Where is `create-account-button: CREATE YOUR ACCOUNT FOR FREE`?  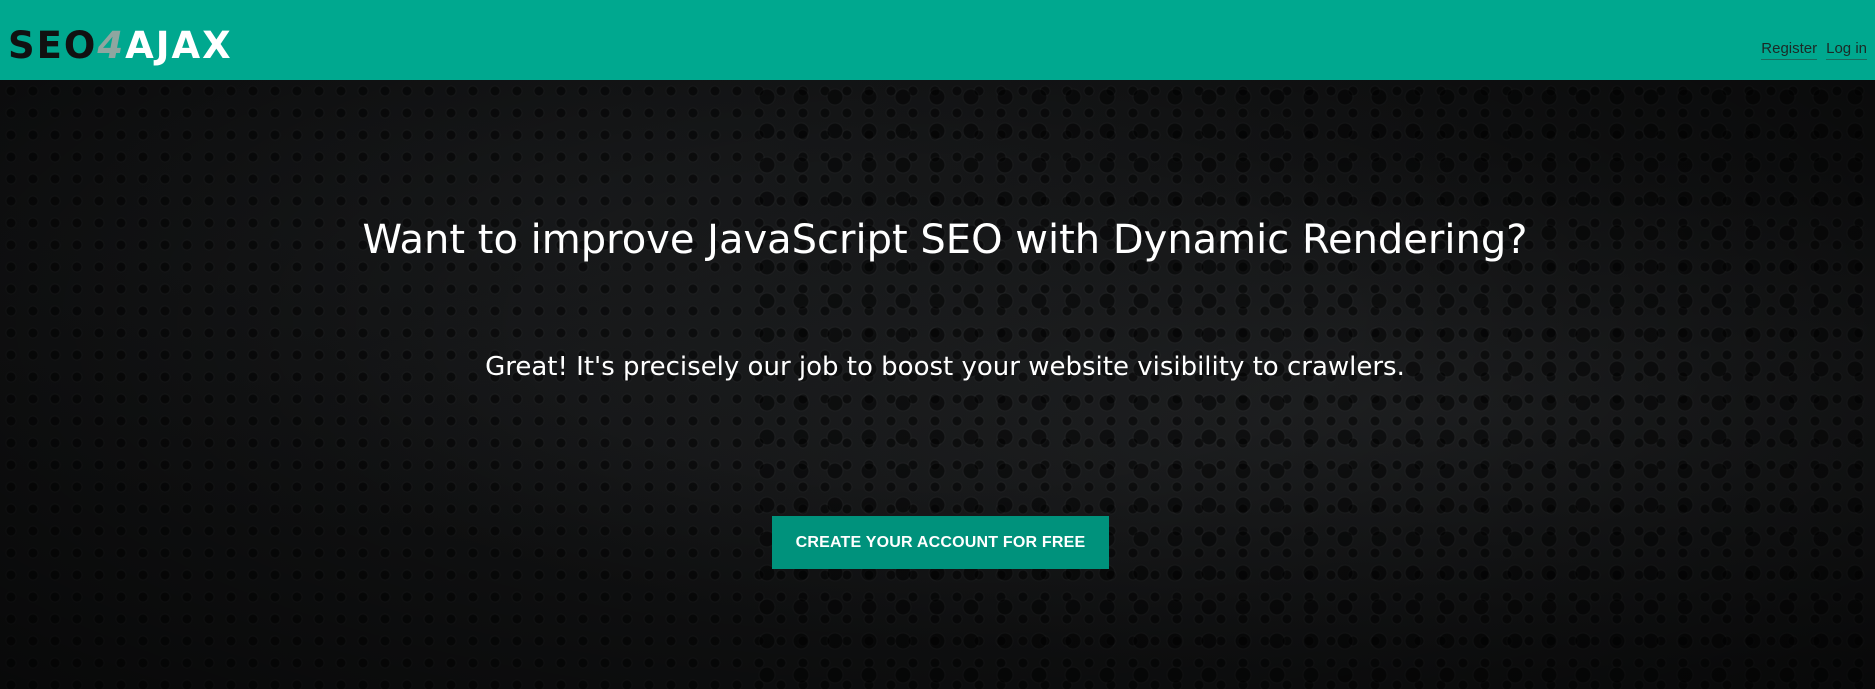 create-account-button: CREATE YOUR ACCOUNT FOR FREE is located at coordinates (940, 542).